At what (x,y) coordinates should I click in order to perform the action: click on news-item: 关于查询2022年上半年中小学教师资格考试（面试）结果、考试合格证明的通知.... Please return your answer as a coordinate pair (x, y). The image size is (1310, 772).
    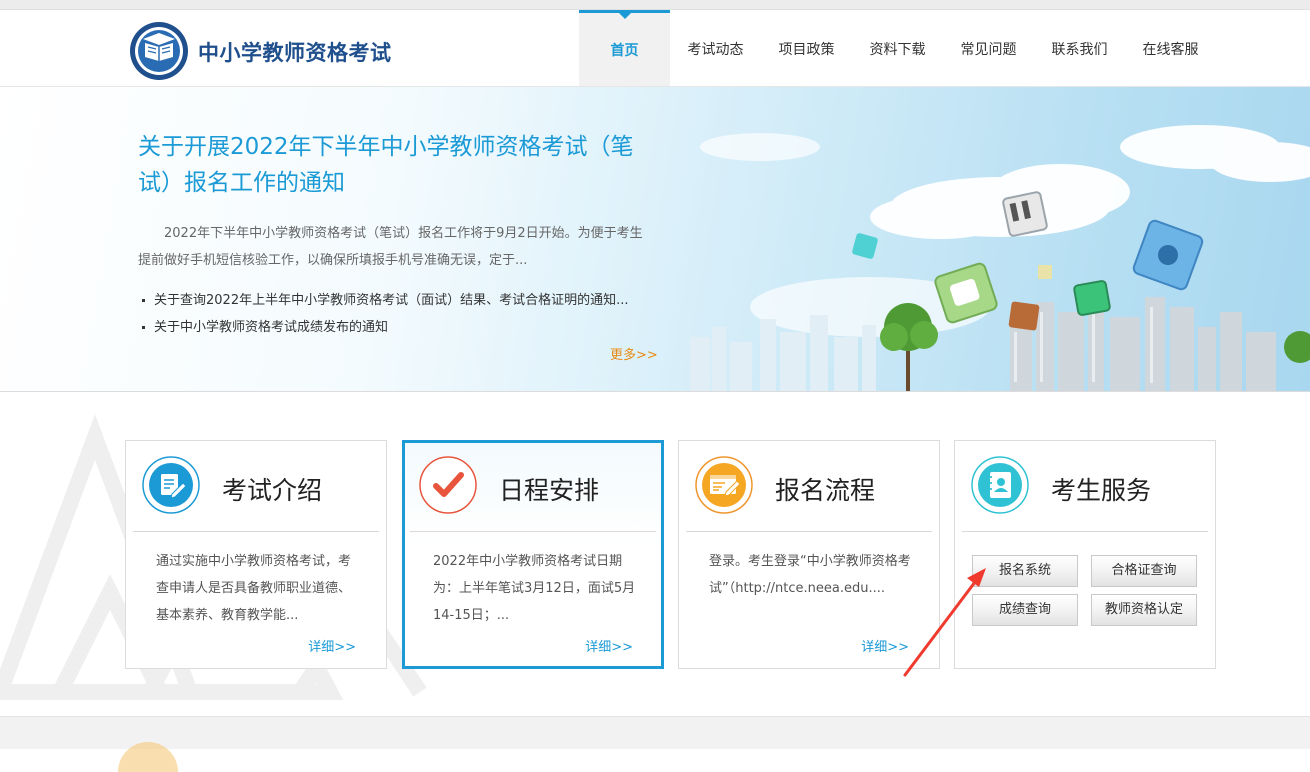
    Looking at the image, I should click on (384, 300).